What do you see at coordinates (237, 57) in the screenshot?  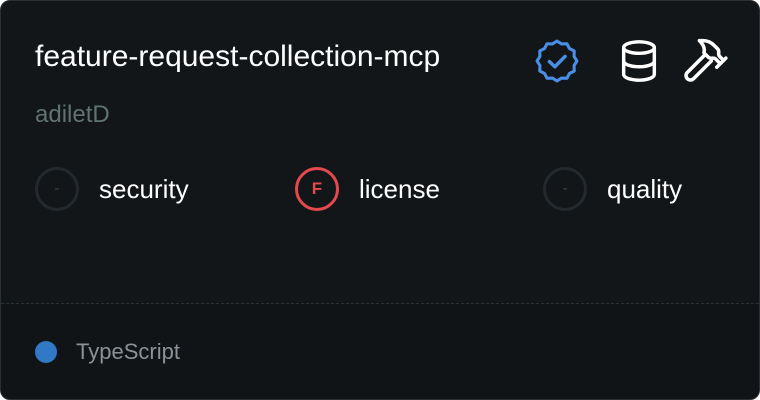 I see `server-title: feature-request-collection-mcp` at bounding box center [237, 57].